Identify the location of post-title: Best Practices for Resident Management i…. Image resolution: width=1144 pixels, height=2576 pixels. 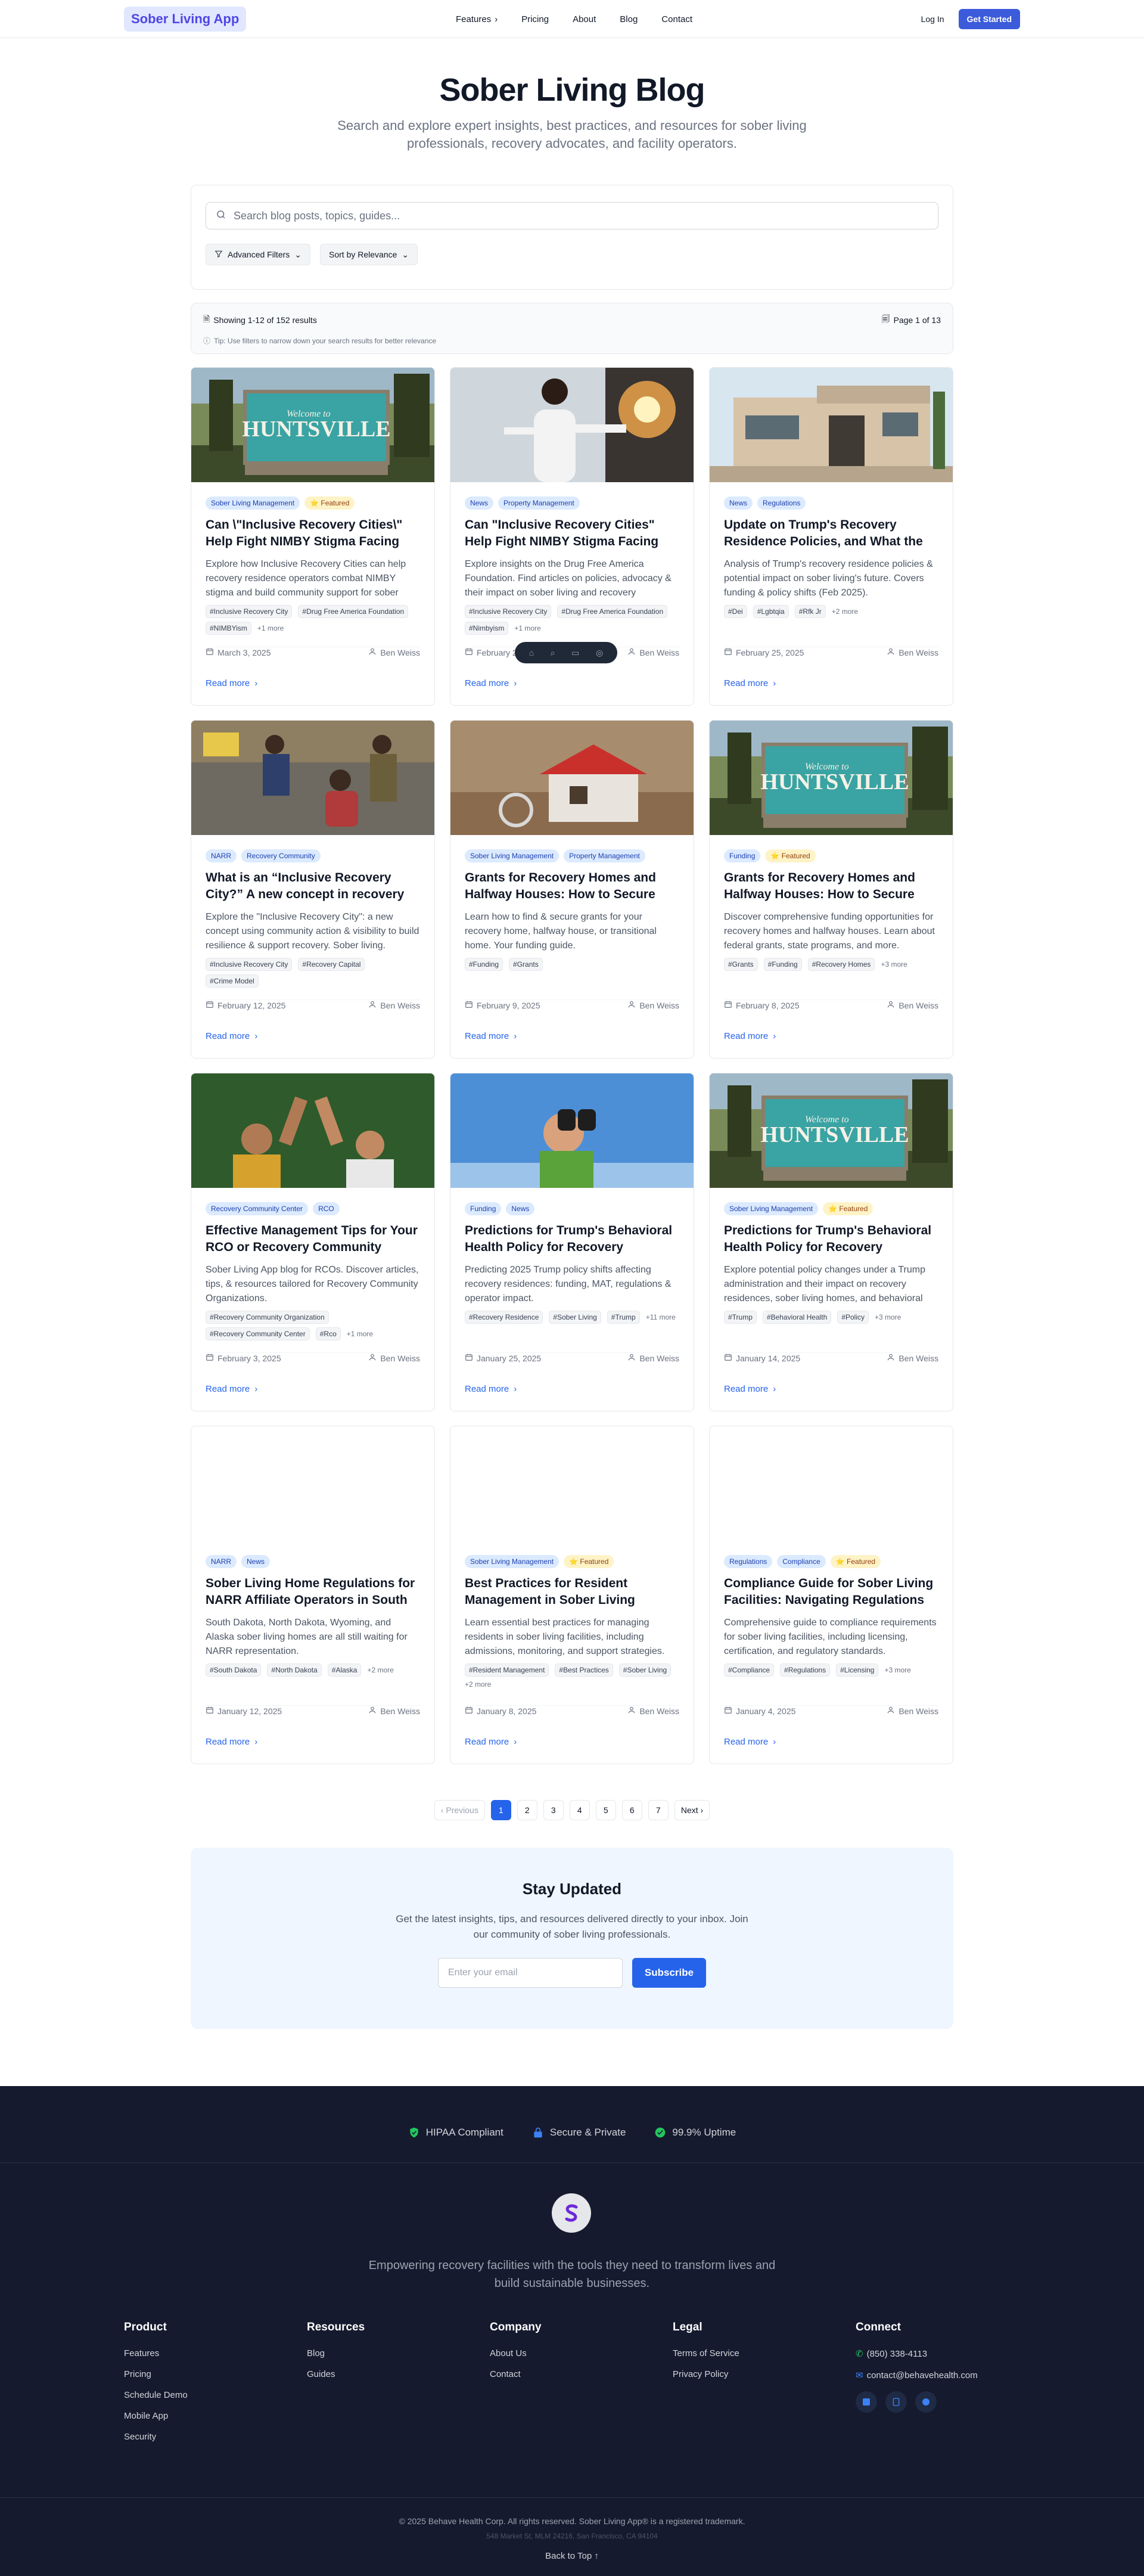
(572, 1592).